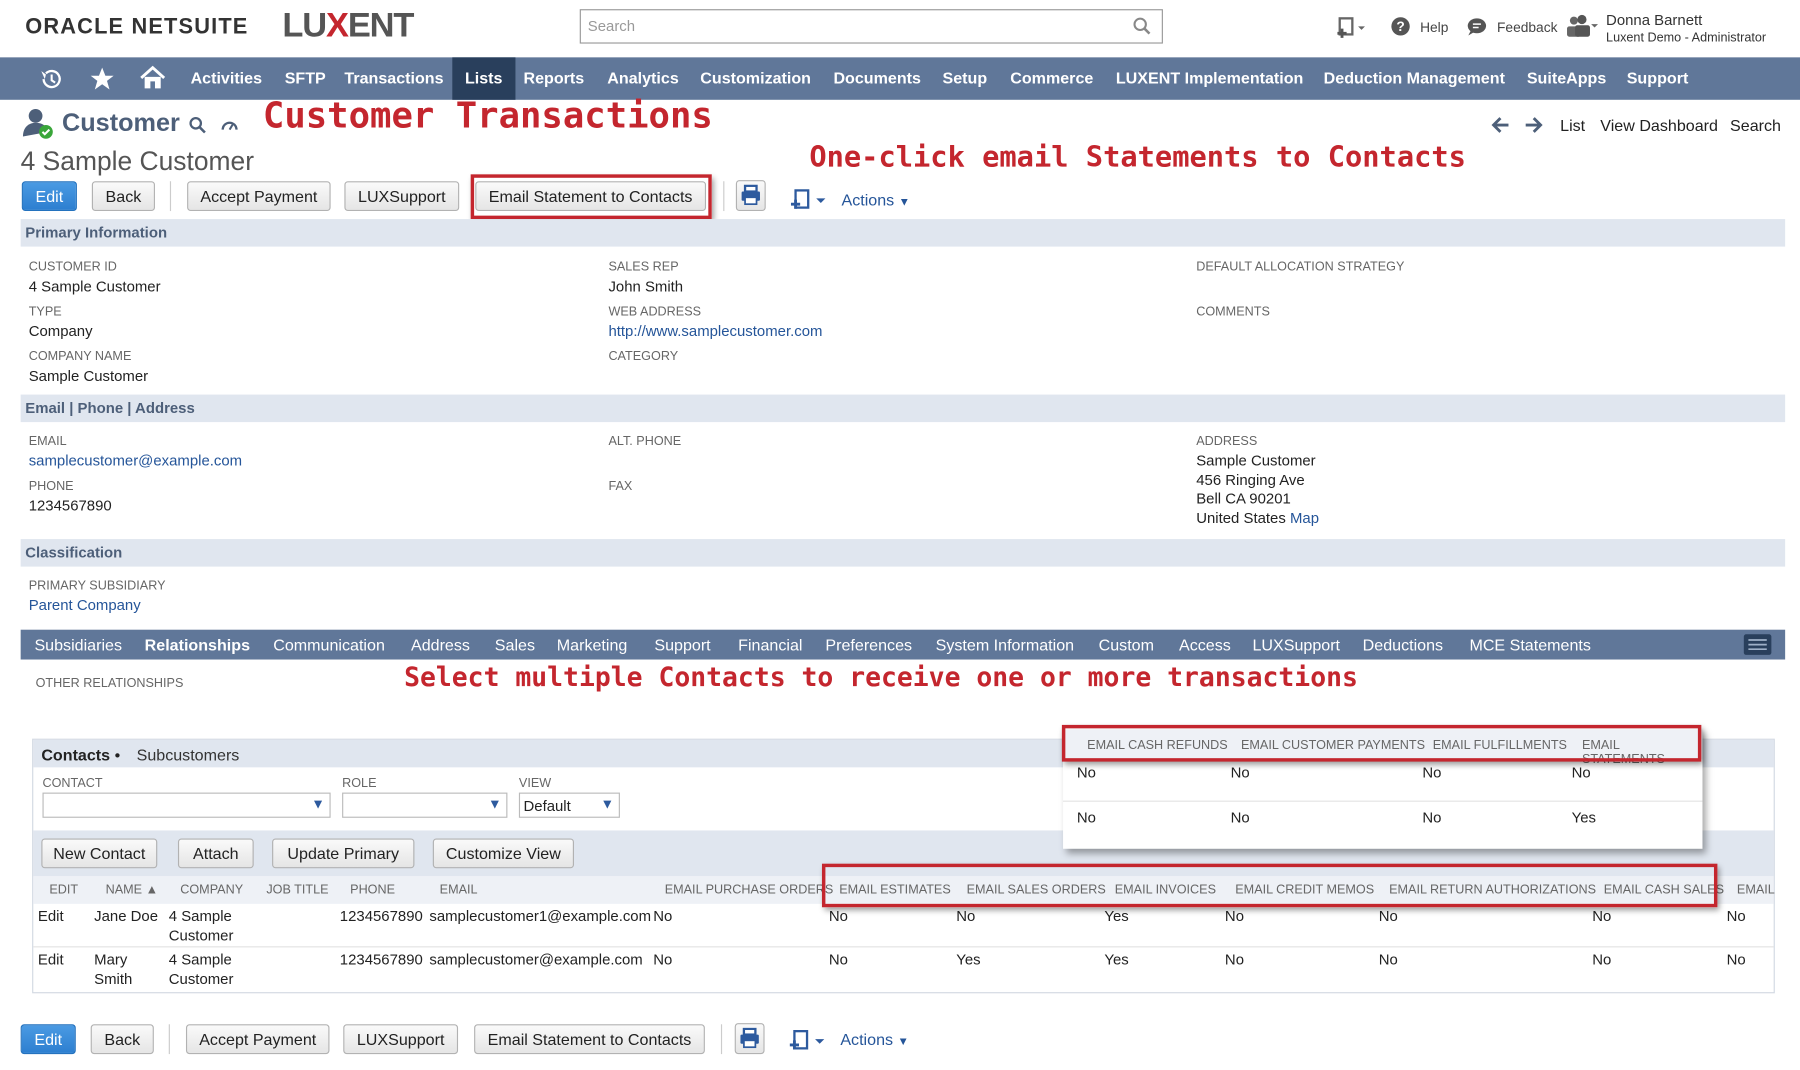 This screenshot has height=1070, width=1800. What do you see at coordinates (750, 196) in the screenshot?
I see `print-button` at bounding box center [750, 196].